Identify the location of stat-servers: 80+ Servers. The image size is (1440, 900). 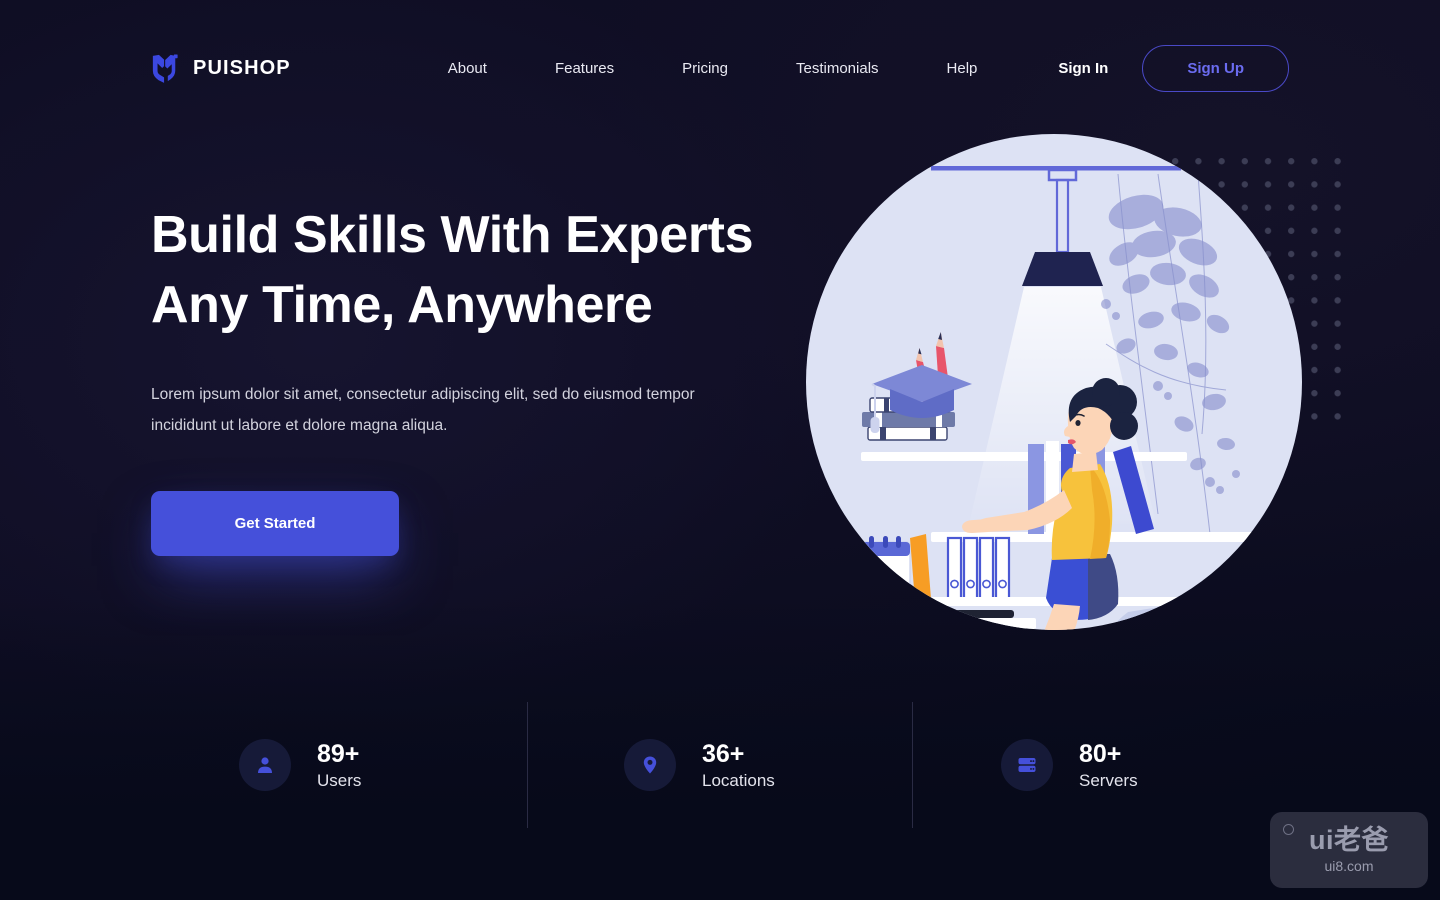
(1101, 765).